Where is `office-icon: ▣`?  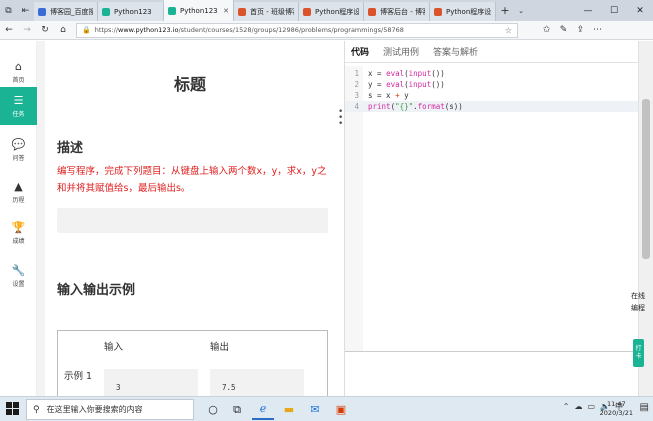
office-icon: ▣ is located at coordinates (341, 409).